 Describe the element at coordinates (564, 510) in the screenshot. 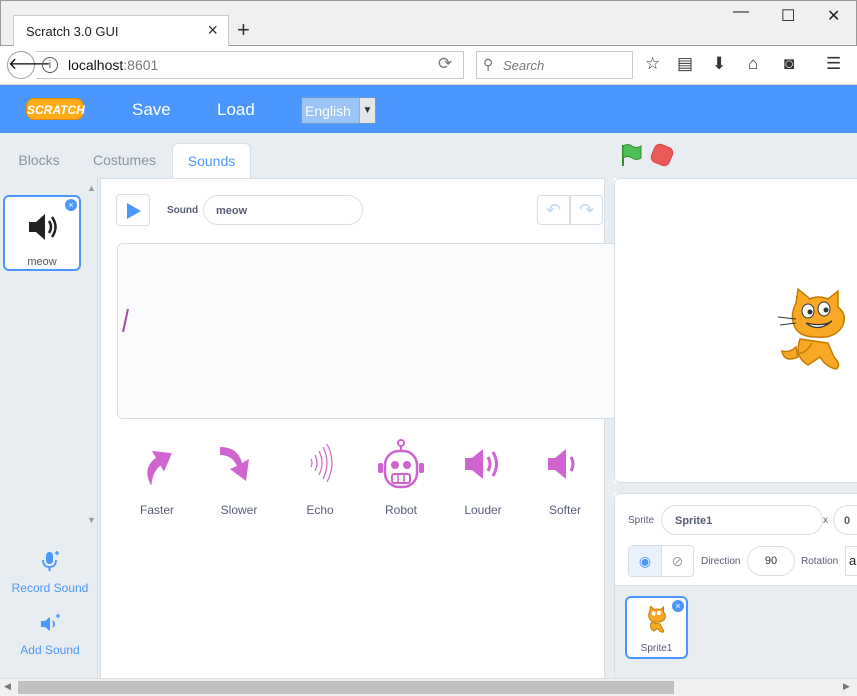

I see `effect-softer-label: Softer` at that location.